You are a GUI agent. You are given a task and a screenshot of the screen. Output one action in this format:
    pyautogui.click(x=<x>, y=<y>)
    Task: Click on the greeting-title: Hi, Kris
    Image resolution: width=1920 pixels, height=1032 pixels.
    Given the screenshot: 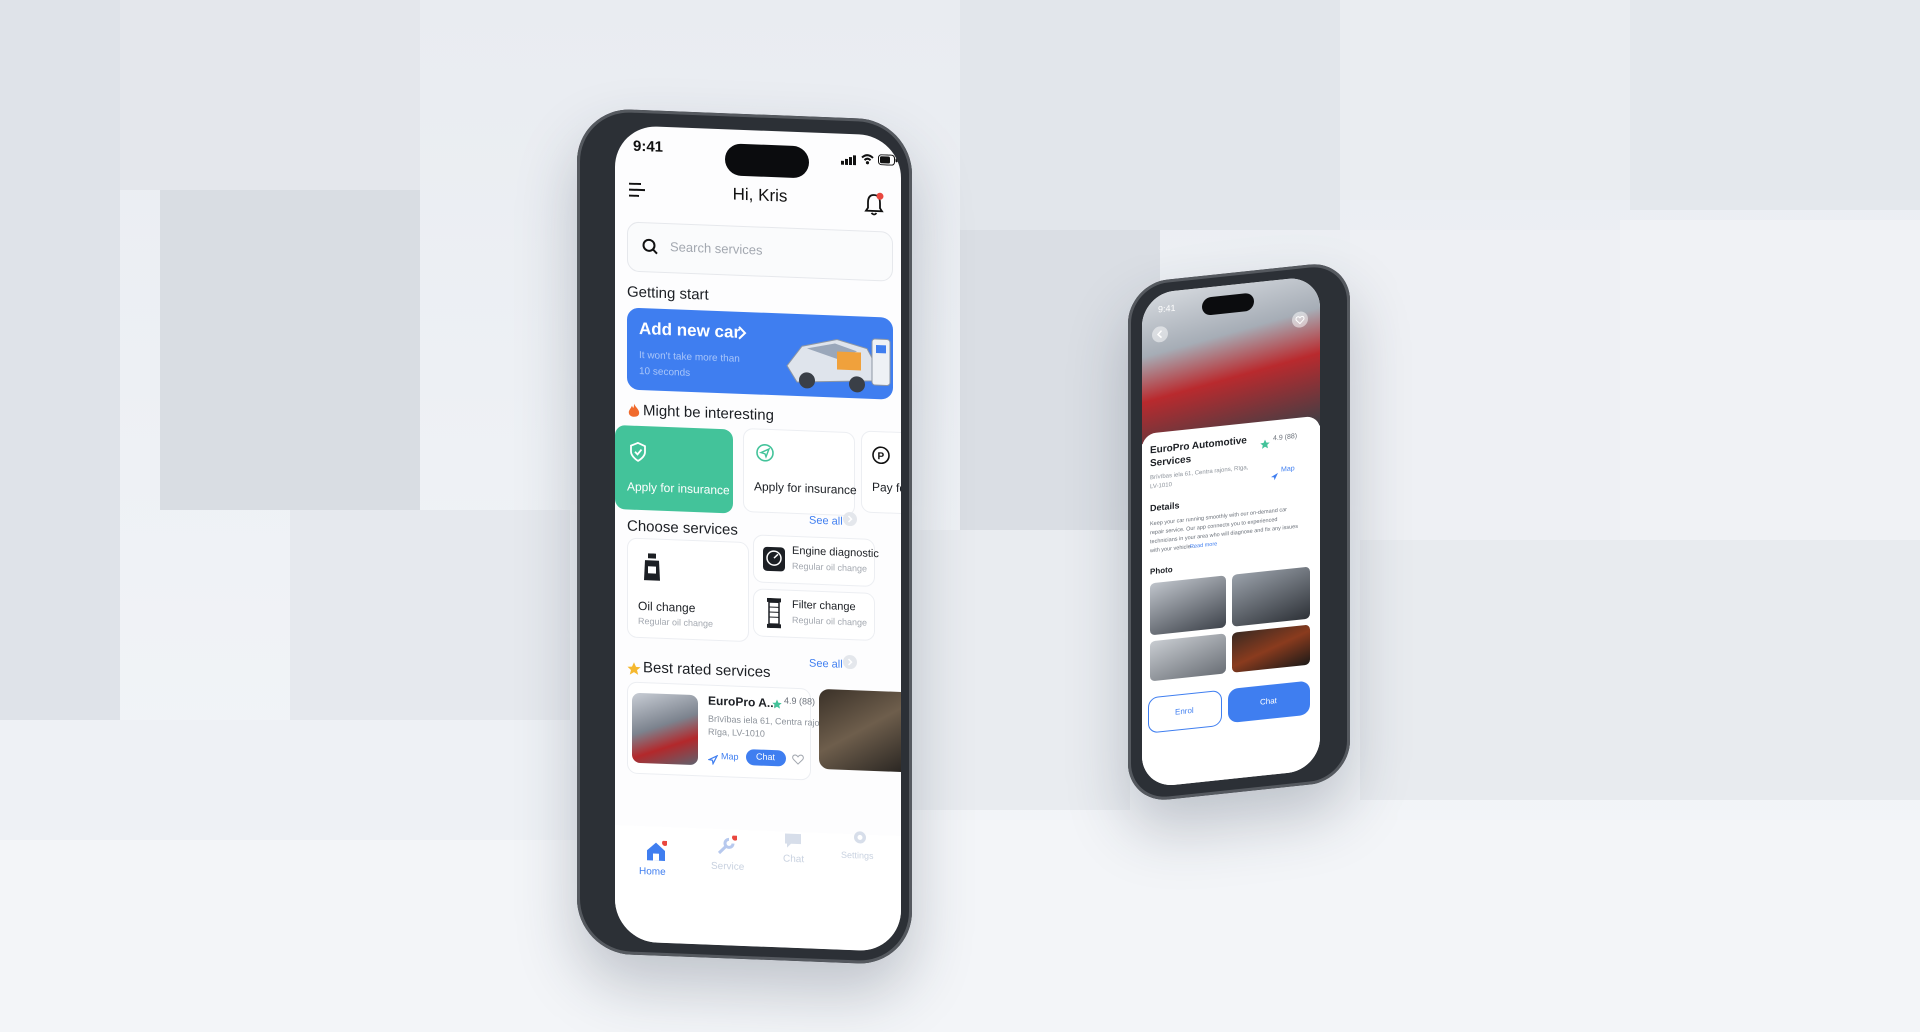 What is the action you would take?
    pyautogui.click(x=760, y=195)
    